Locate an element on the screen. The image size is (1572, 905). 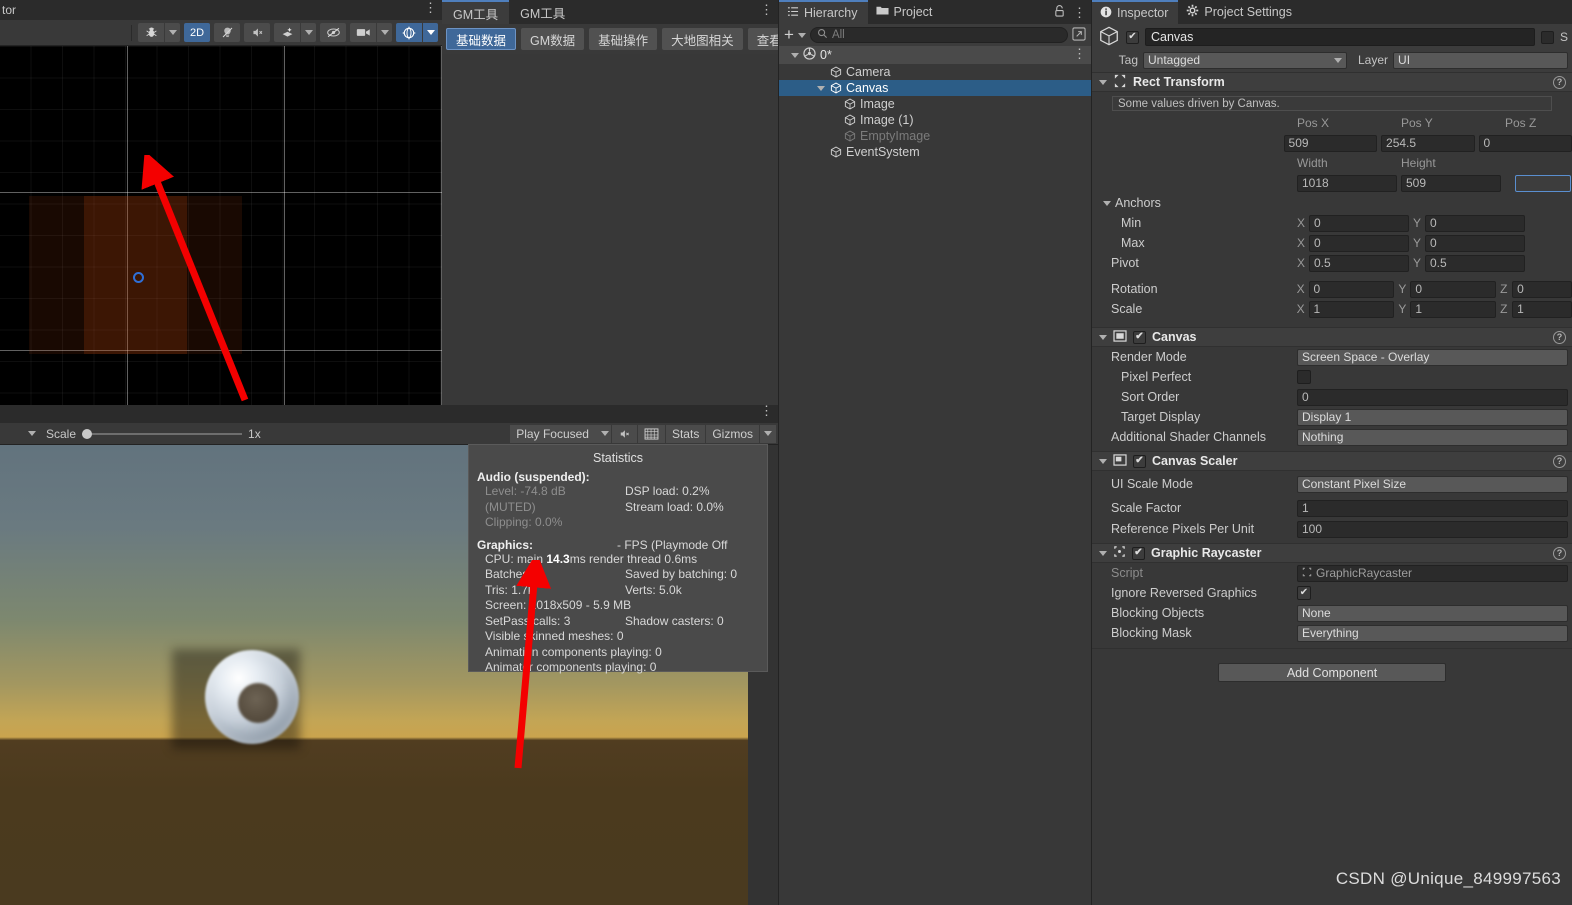
rotation-y-field: 0 is located at coordinates (1453, 289).